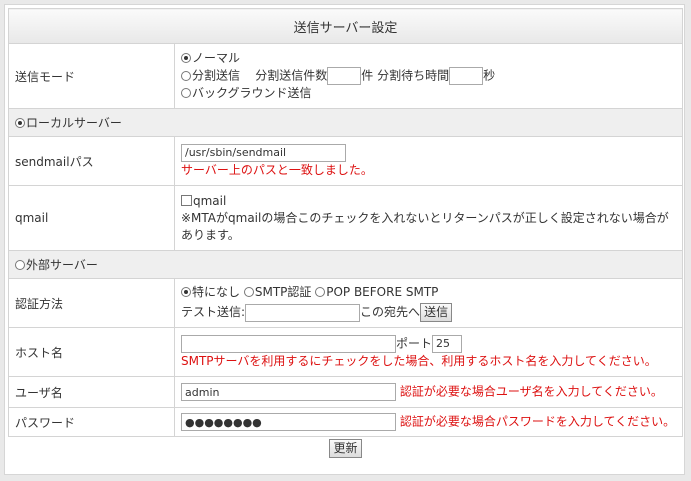 This screenshot has width=691, height=481. I want to click on qmail-label: qmail, so click(91, 218).